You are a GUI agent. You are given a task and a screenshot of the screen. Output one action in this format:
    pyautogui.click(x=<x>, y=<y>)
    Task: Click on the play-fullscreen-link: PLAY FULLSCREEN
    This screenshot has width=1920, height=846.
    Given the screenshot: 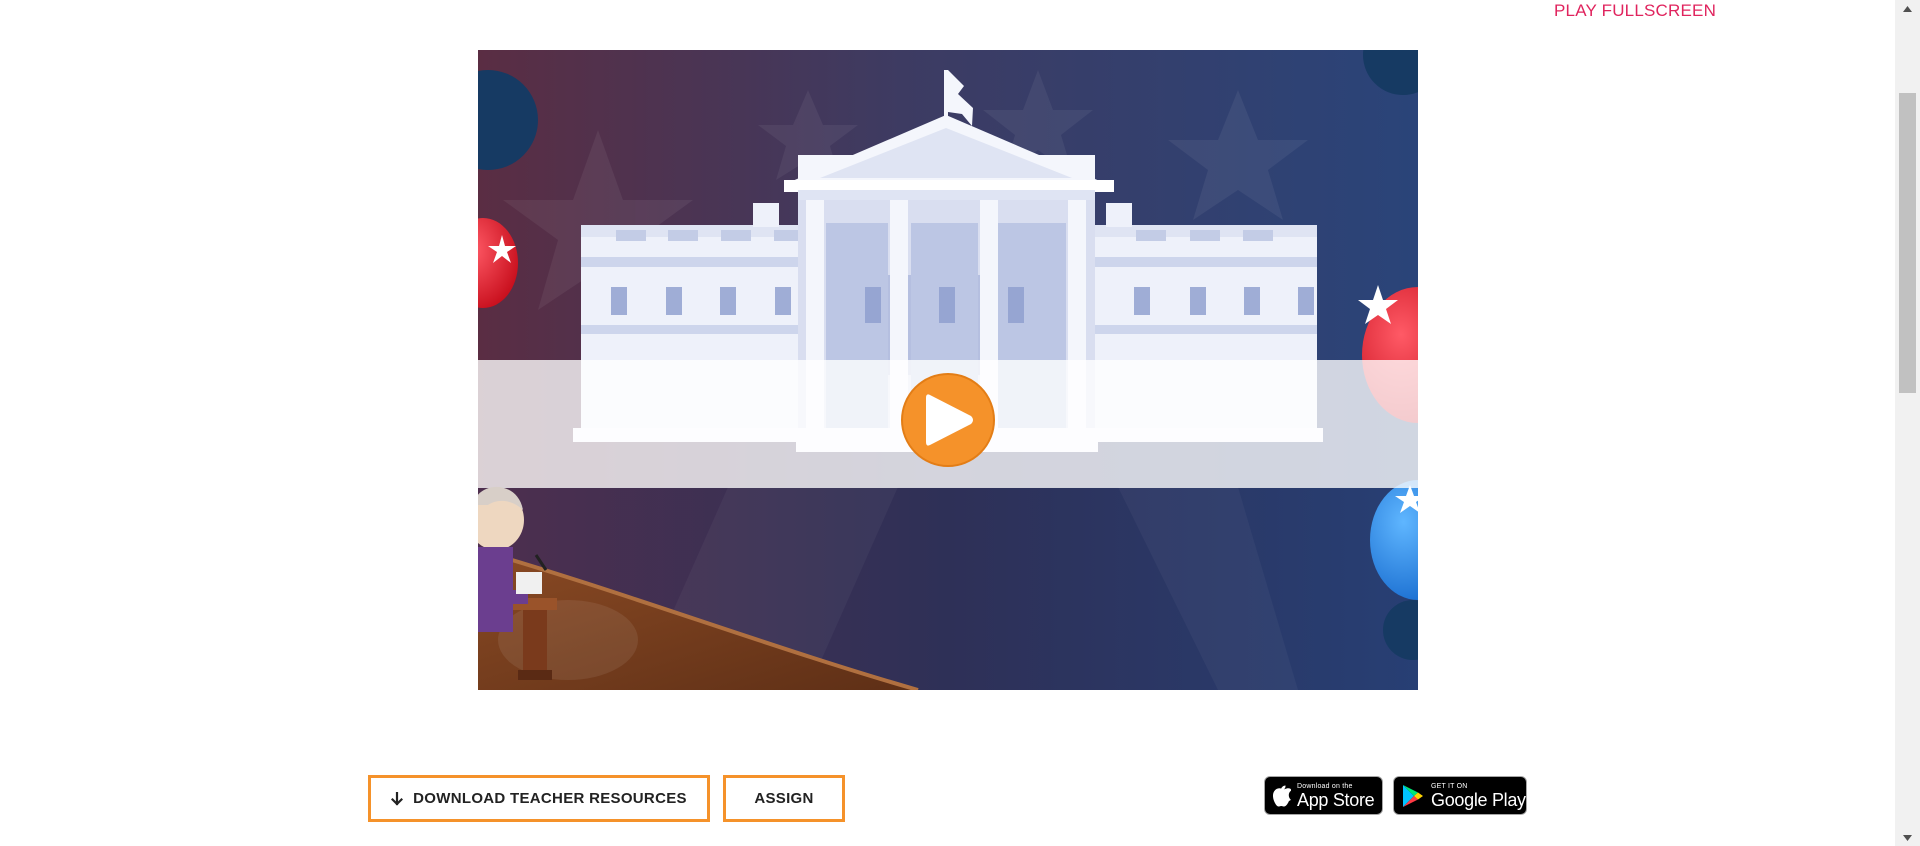 What is the action you would take?
    pyautogui.click(x=1635, y=11)
    